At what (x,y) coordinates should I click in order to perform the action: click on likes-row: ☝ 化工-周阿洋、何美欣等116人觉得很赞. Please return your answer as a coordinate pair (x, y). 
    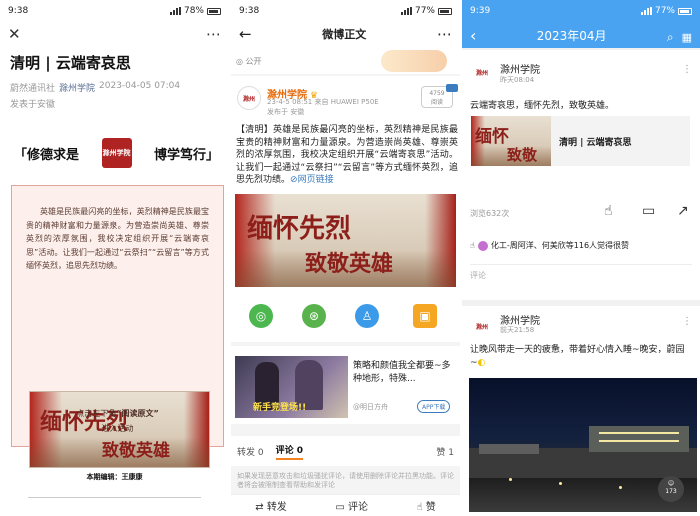
    Looking at the image, I should click on (549, 245).